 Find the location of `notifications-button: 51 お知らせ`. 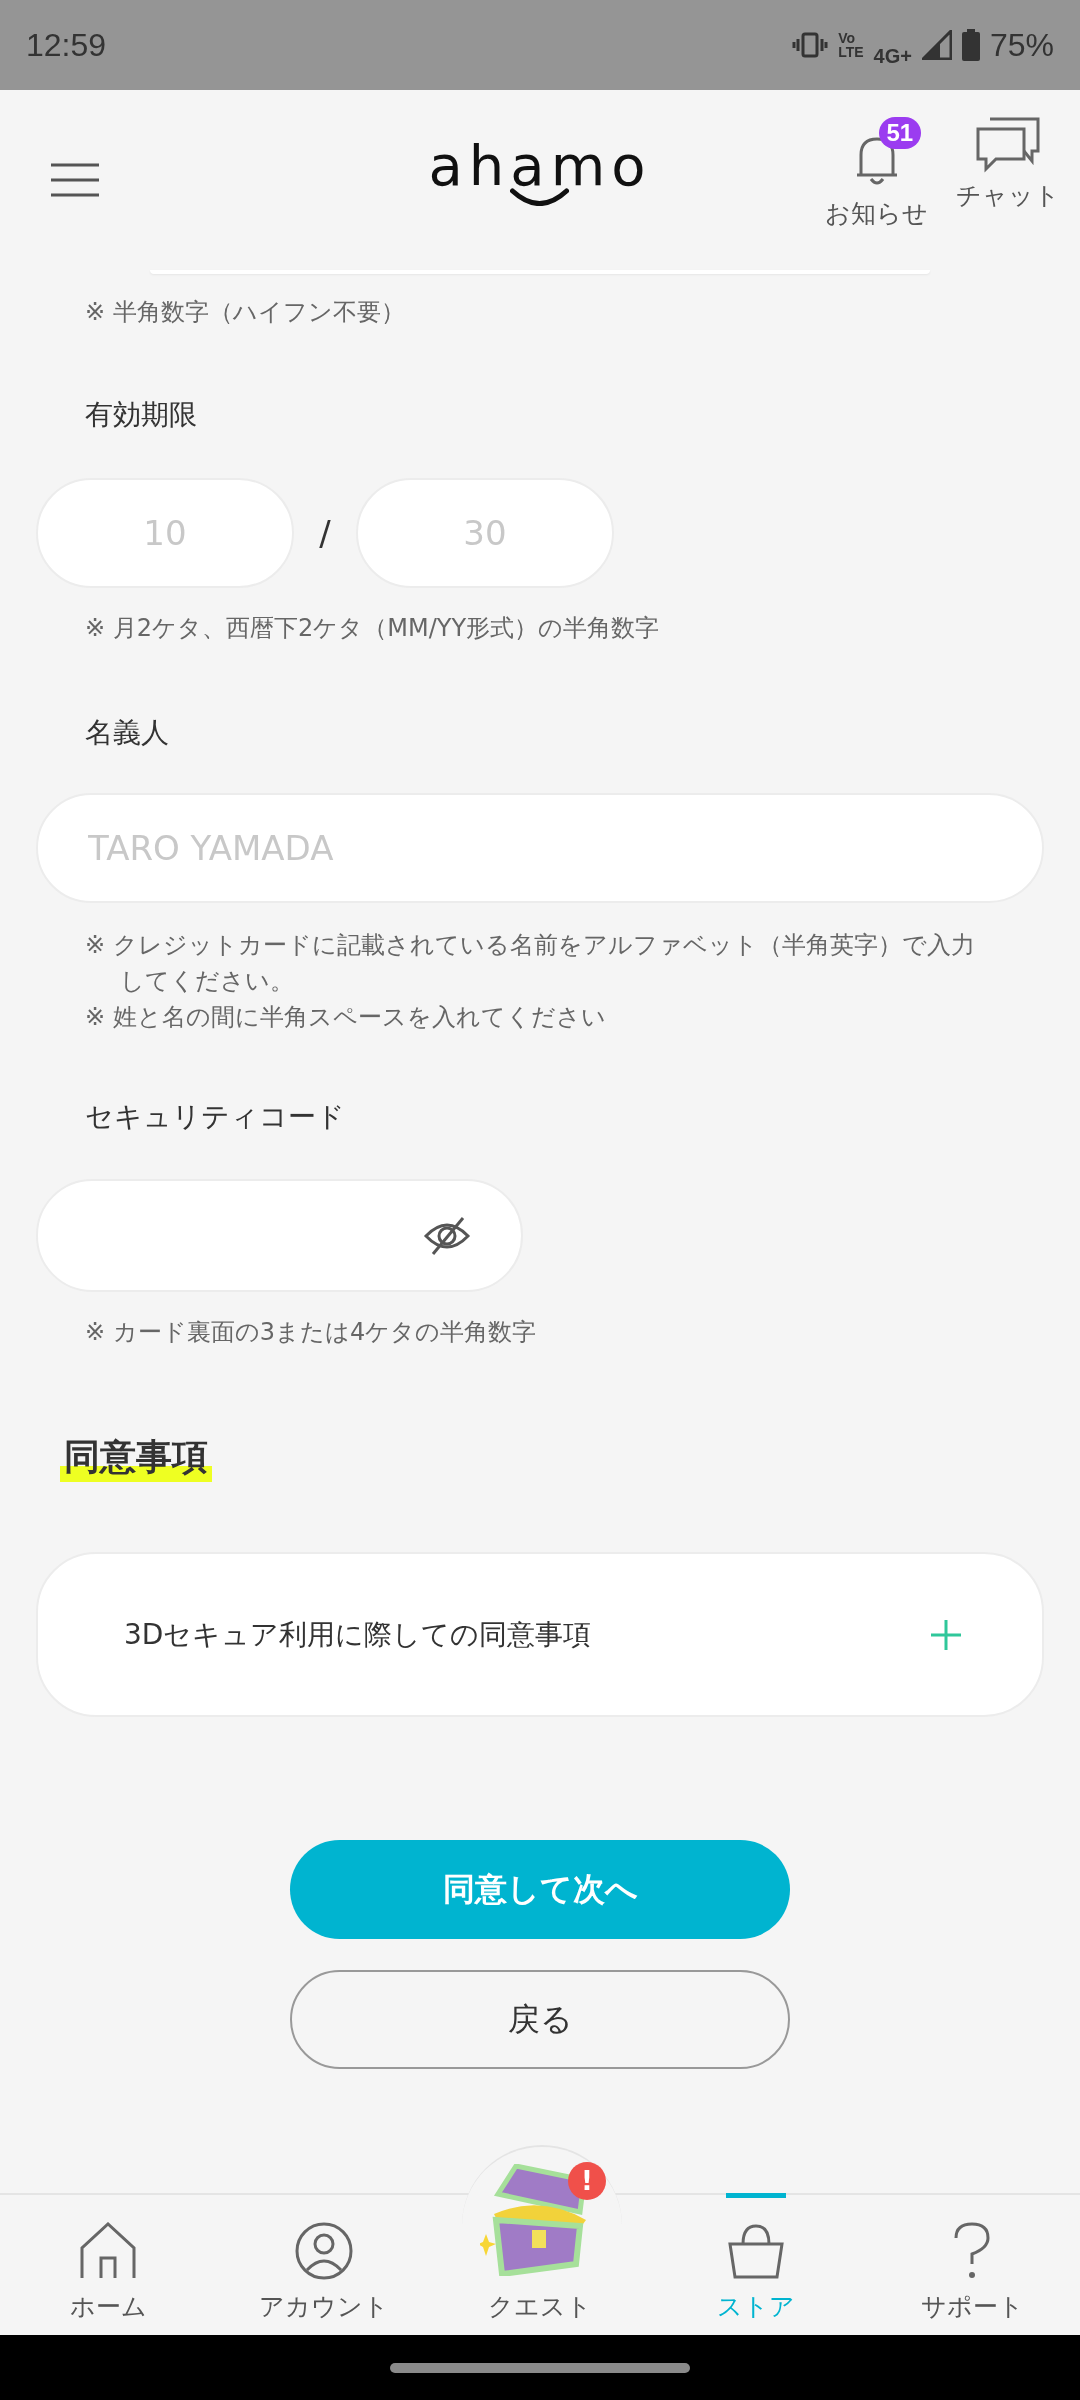

notifications-button: 51 お知らせ is located at coordinates (876, 173).